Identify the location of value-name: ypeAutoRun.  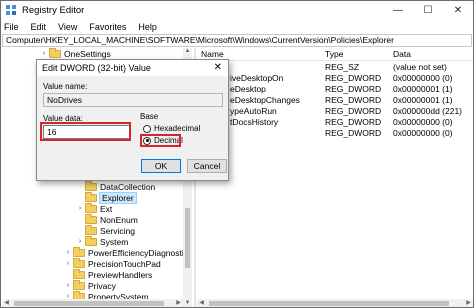
(253, 111).